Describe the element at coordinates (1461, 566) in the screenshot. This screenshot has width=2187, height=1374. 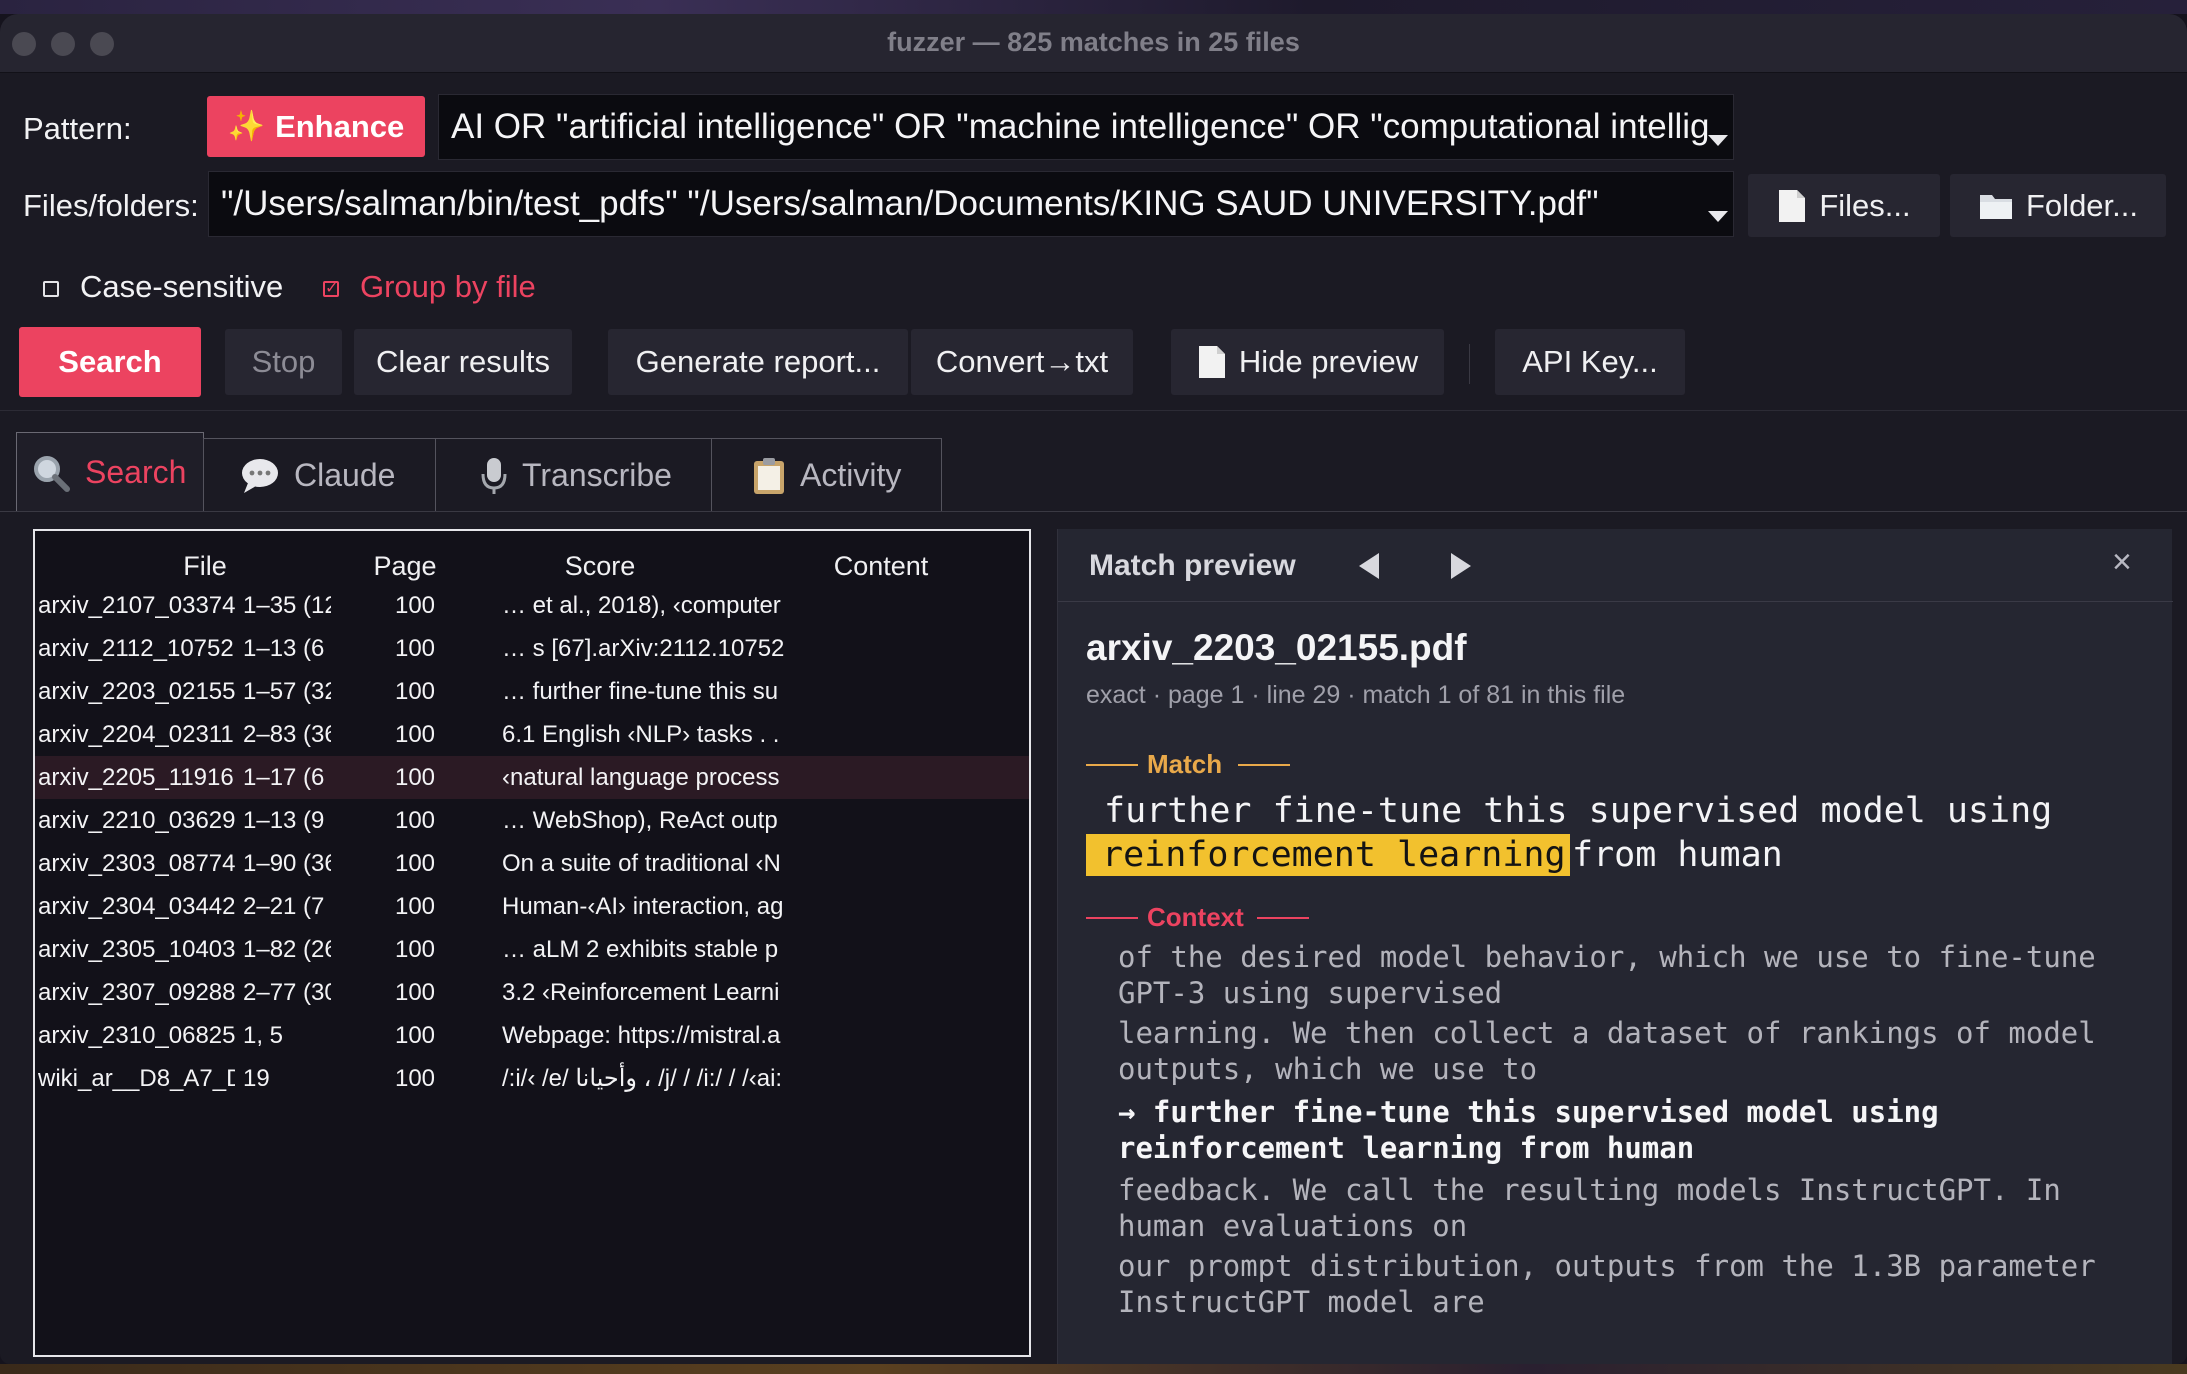
I see `next-match-icon` at that location.